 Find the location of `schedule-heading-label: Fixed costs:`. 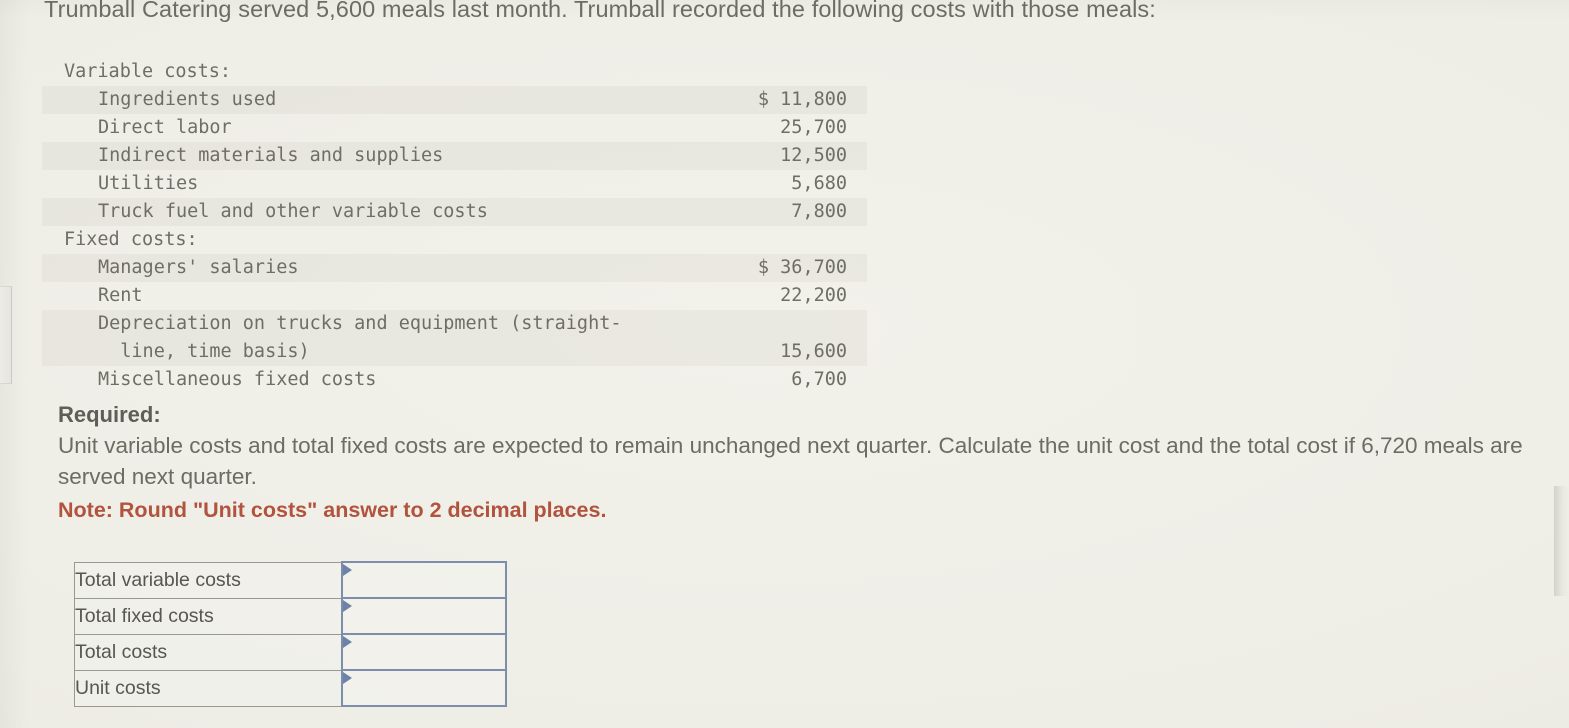

schedule-heading-label: Fixed costs: is located at coordinates (131, 239).